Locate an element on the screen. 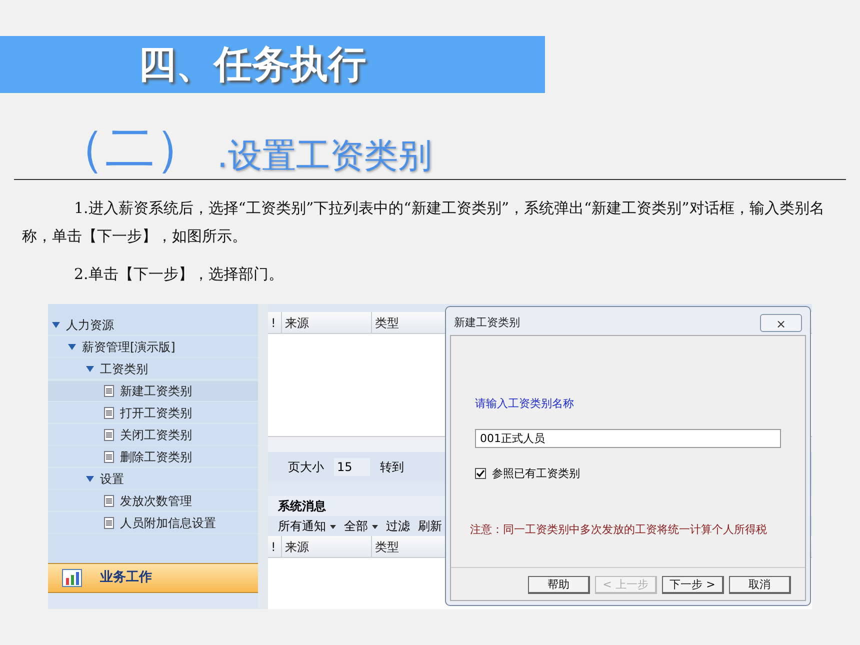 The width and height of the screenshot is (860, 645). page-size-label: 页大小 is located at coordinates (306, 467).